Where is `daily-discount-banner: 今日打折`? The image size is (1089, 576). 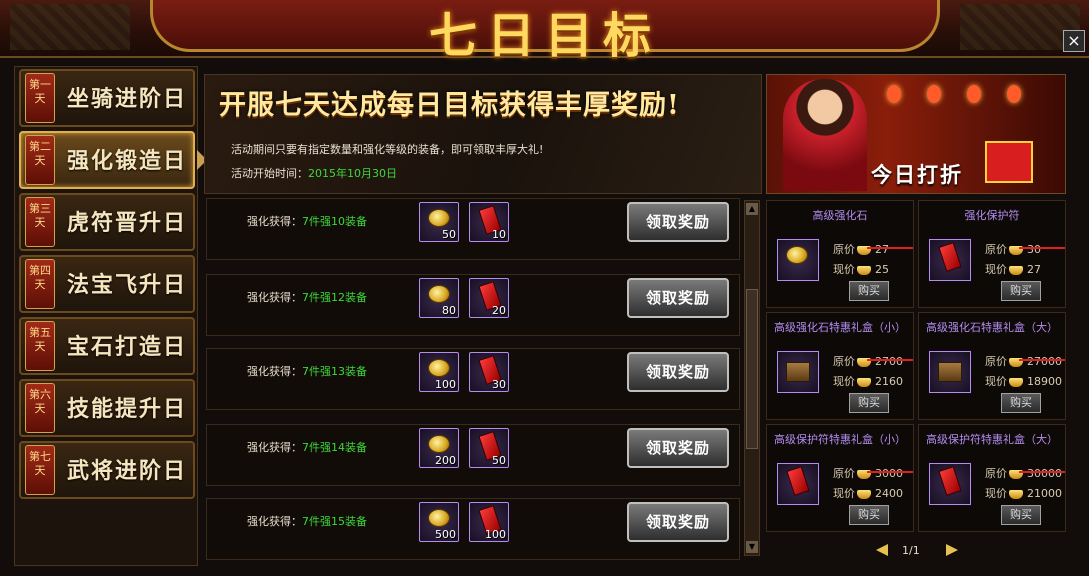 daily-discount-banner: 今日打折 is located at coordinates (916, 134).